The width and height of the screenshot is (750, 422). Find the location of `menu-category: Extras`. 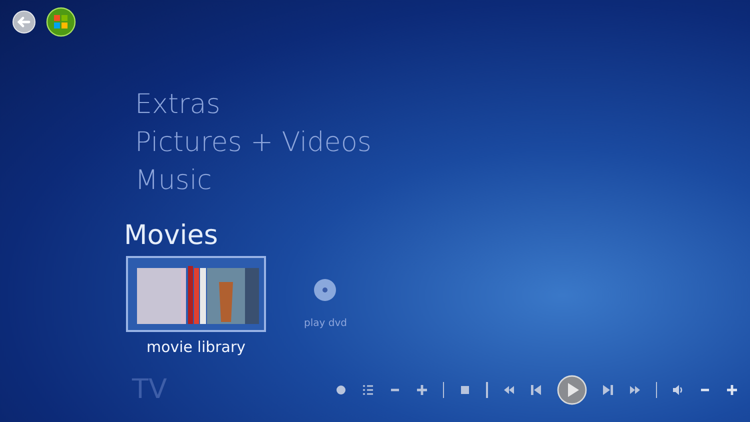

menu-category: Extras is located at coordinates (442, 105).